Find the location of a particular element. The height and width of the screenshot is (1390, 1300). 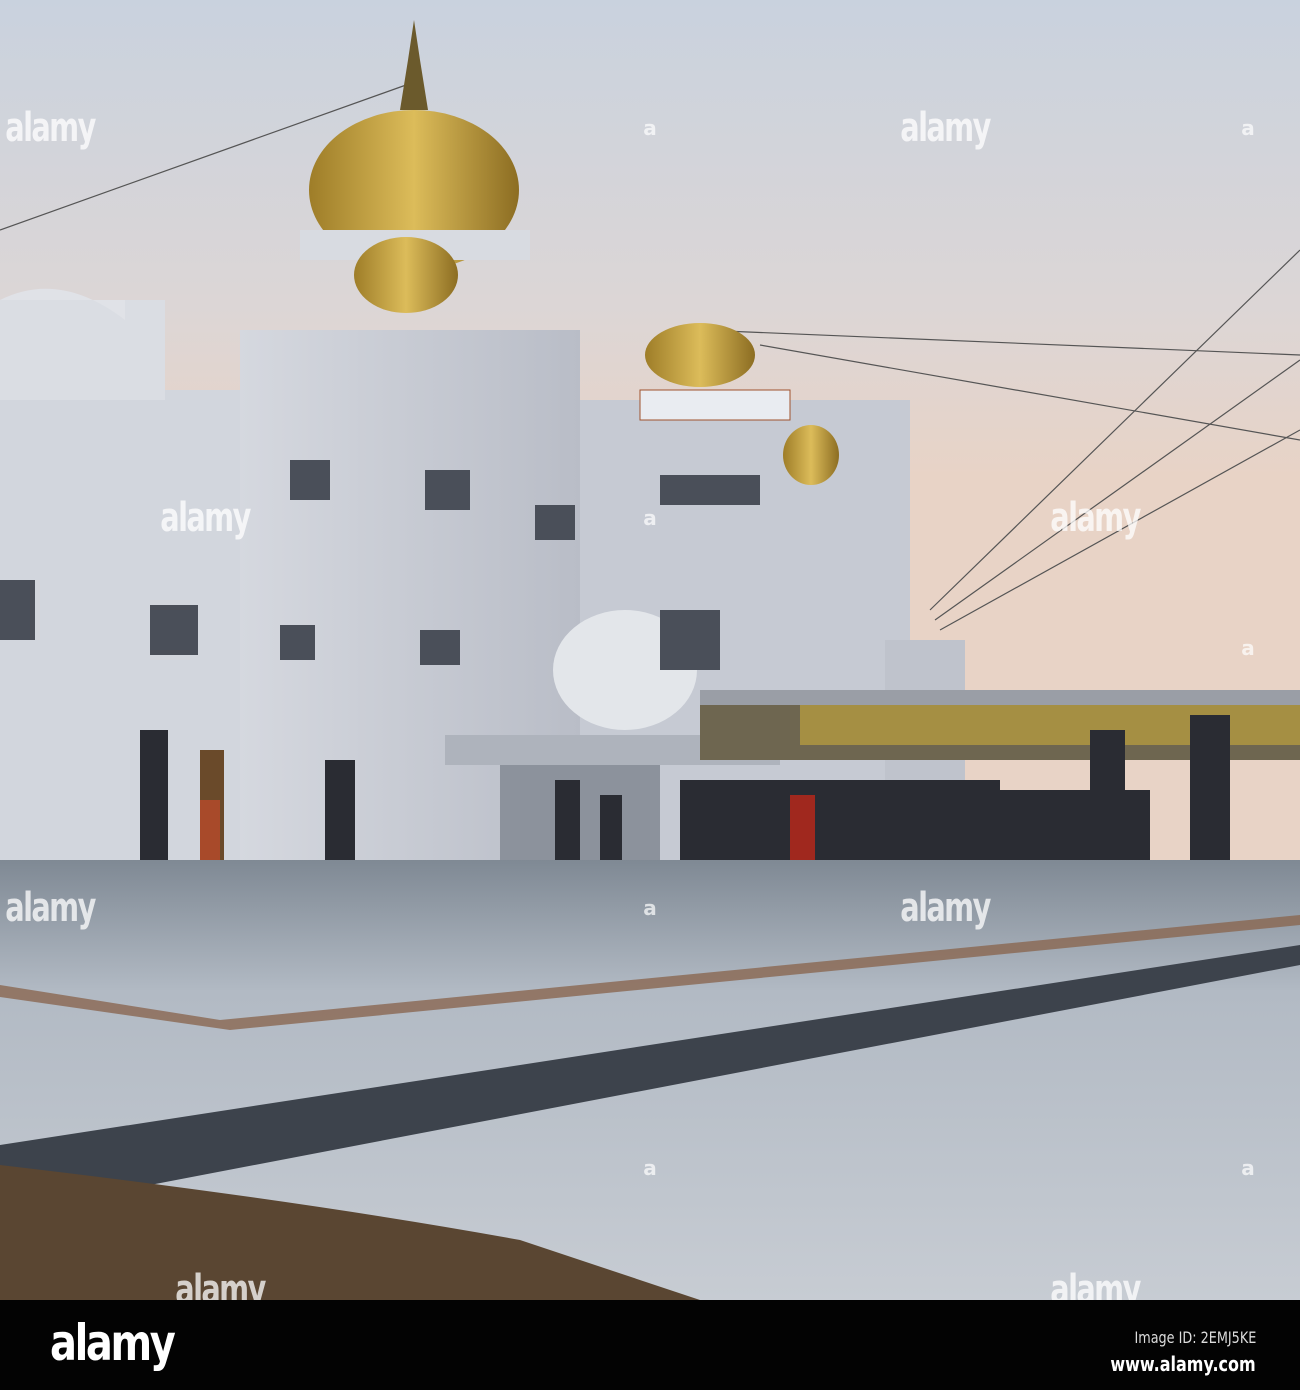

website-link: www.alamy.com is located at coordinates (1183, 1364).